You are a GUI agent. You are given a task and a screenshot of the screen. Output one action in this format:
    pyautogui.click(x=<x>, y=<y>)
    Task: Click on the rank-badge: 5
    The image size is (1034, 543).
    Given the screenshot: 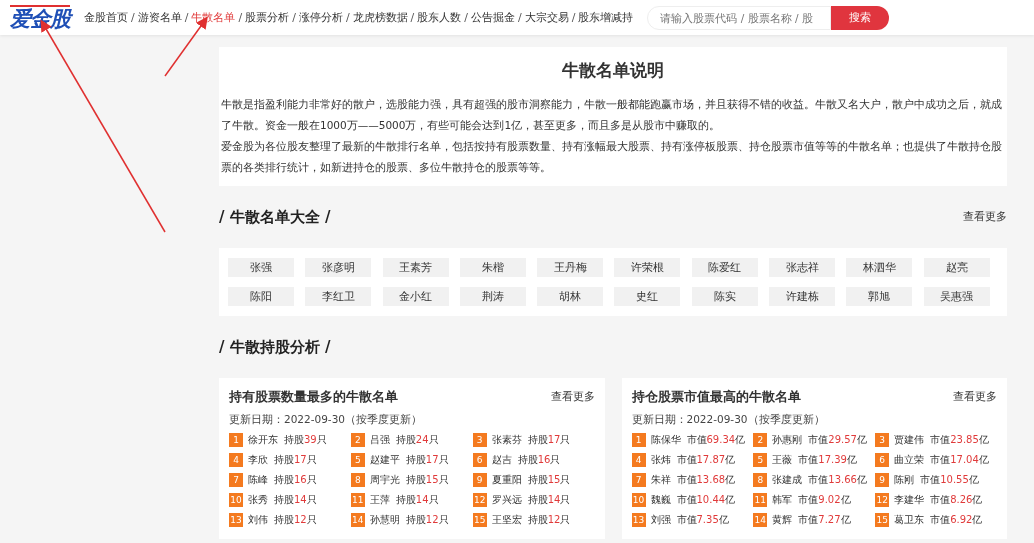 What is the action you would take?
    pyautogui.click(x=357, y=460)
    